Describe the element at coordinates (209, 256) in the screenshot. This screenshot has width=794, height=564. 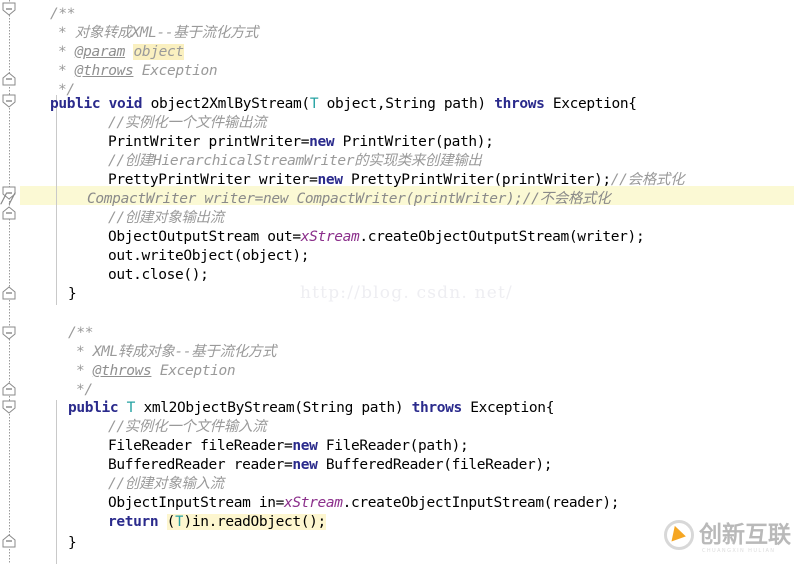
I see `code-token: out.writeObject(object);` at that location.